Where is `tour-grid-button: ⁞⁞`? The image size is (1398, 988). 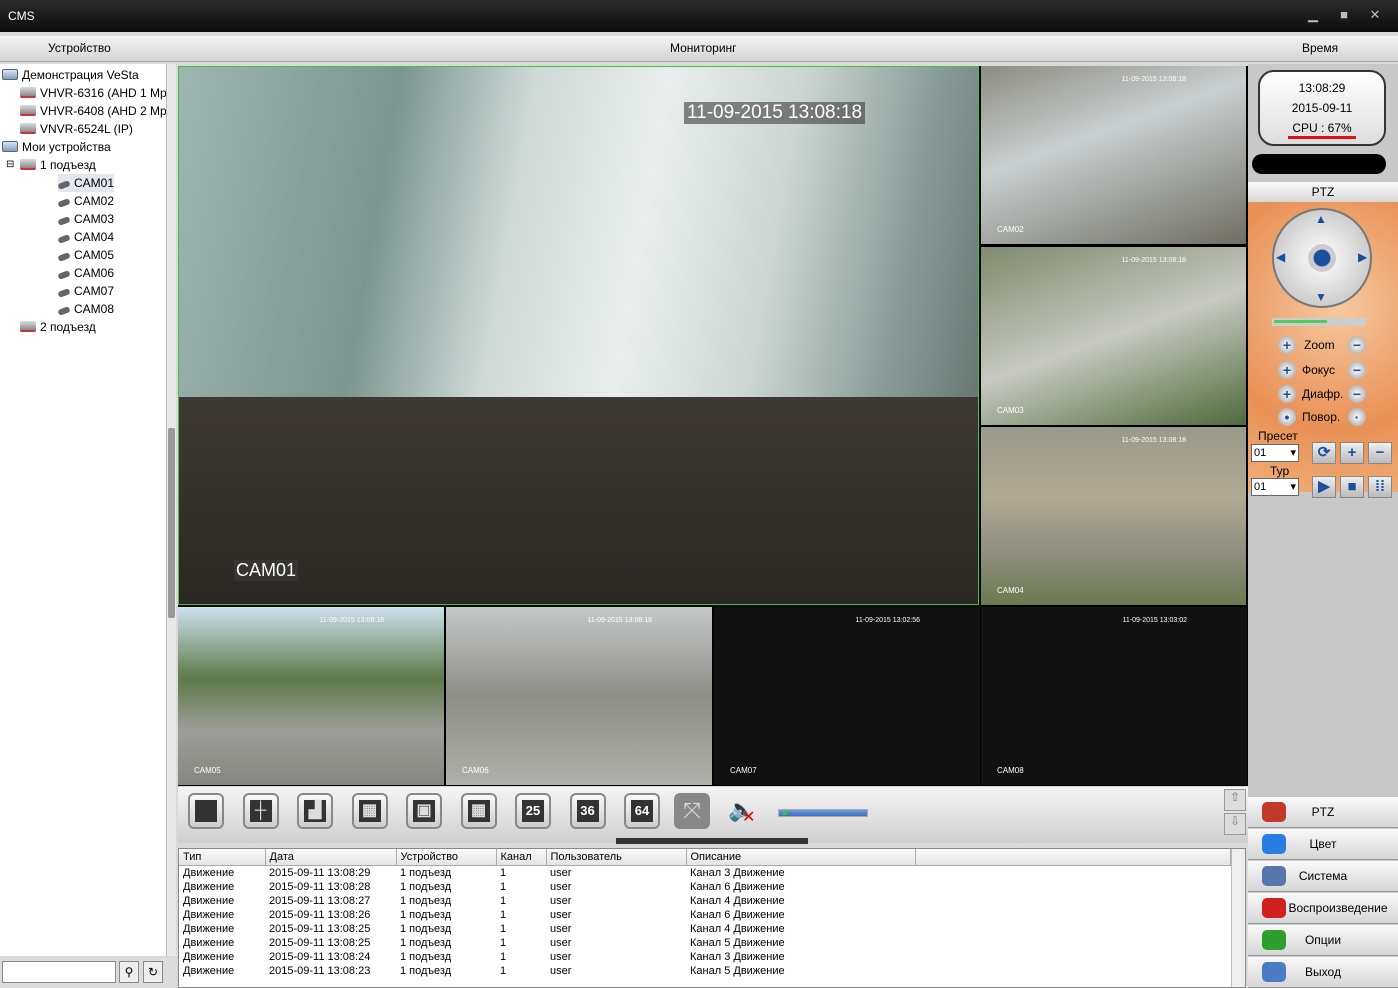 tour-grid-button: ⁞⁞ is located at coordinates (1380, 487).